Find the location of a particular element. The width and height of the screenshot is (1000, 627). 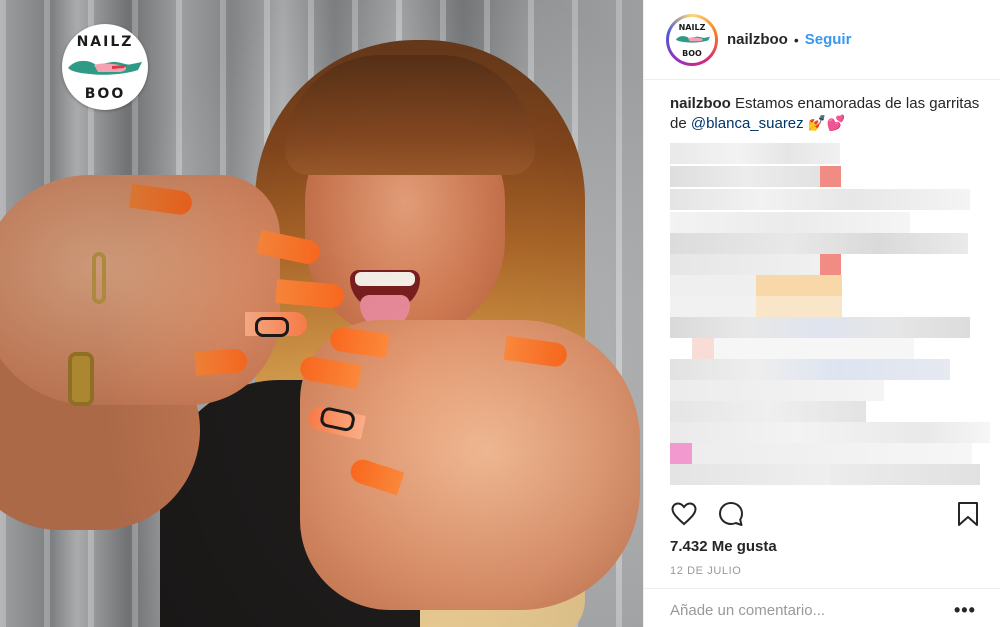

logo-hand-icon is located at coordinates (105, 67).